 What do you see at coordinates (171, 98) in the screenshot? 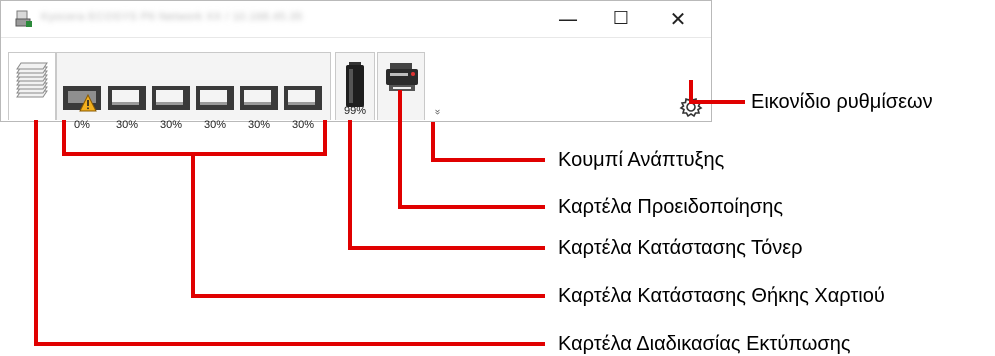
I see `tray-3-icon` at bounding box center [171, 98].